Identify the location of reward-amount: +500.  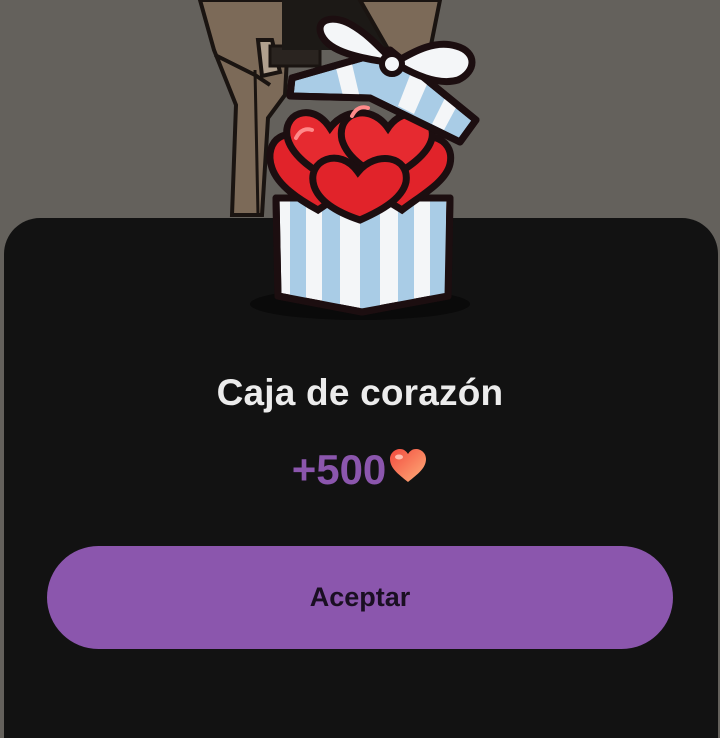
(339, 469).